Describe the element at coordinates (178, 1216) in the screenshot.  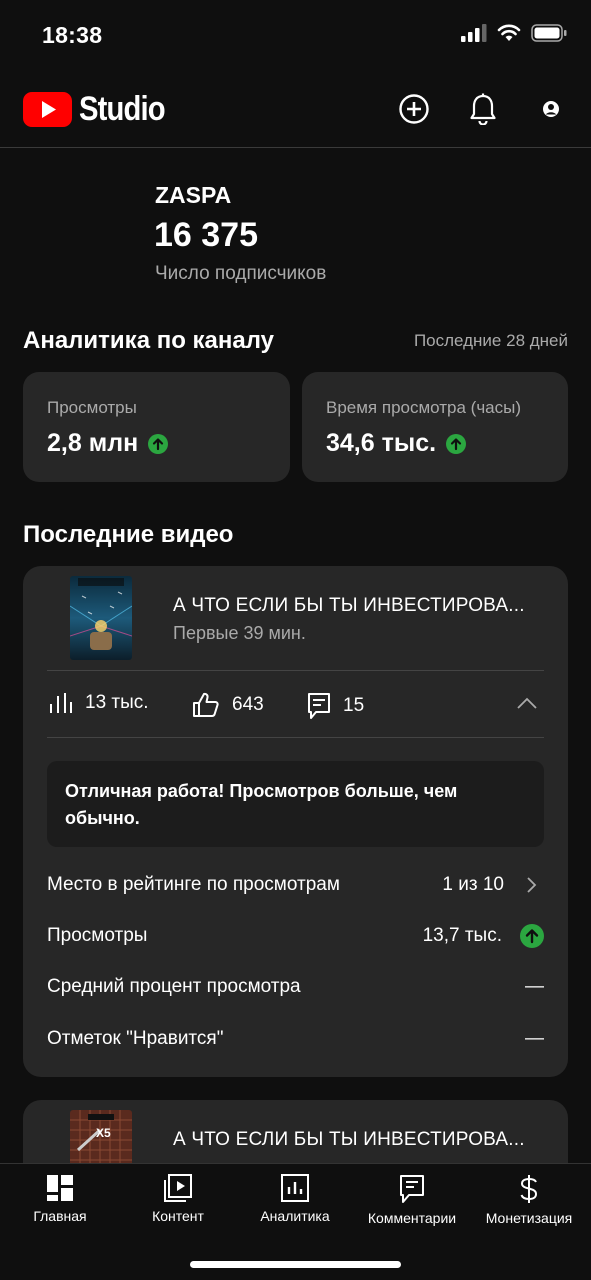
I see `nav-label: Контент` at that location.